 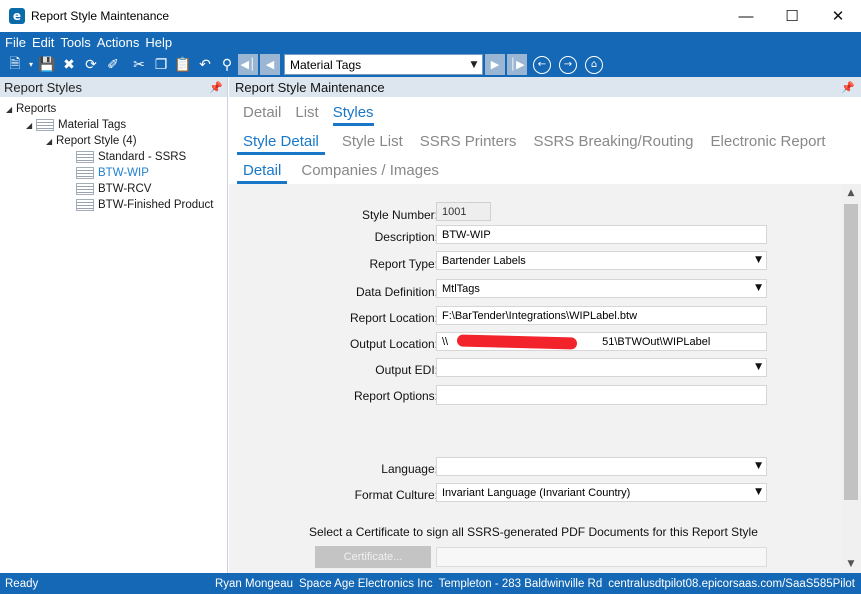 What do you see at coordinates (160, 42) in the screenshot?
I see `menu-help: Help` at bounding box center [160, 42].